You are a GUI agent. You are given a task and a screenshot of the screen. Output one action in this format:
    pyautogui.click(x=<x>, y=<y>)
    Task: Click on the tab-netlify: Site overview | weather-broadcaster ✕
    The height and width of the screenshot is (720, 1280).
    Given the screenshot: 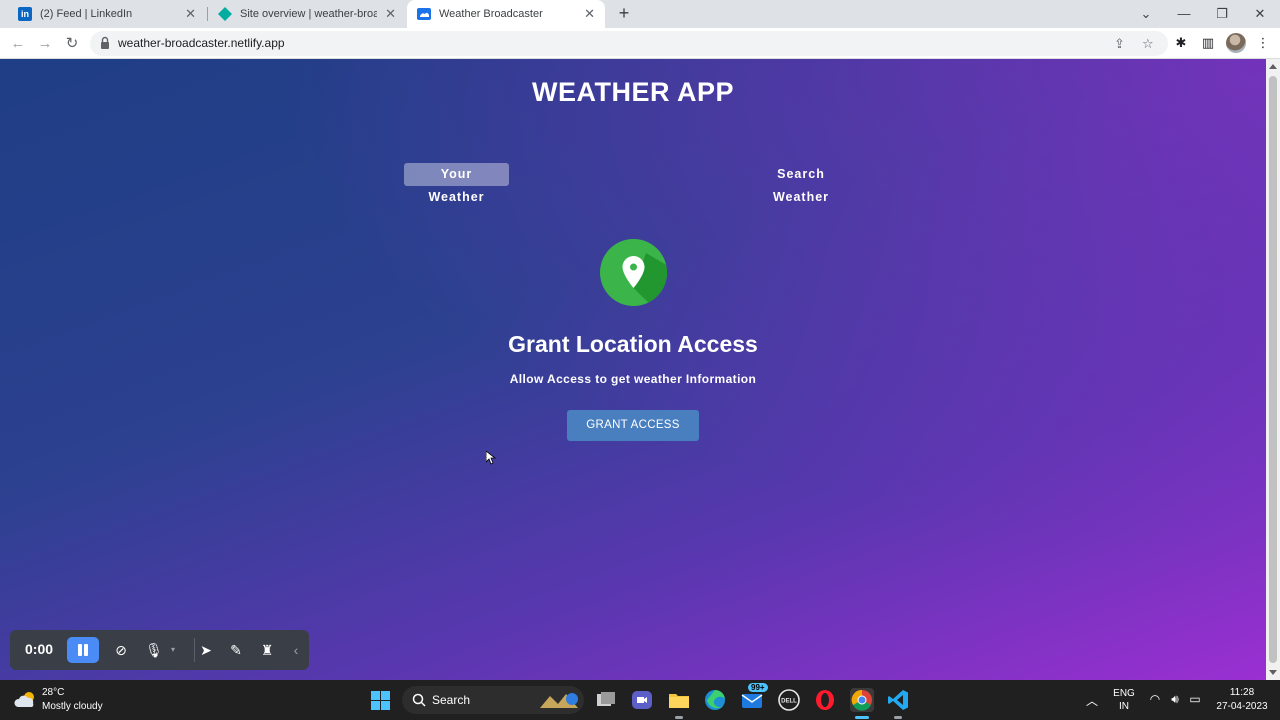 What is the action you would take?
    pyautogui.click(x=307, y=14)
    